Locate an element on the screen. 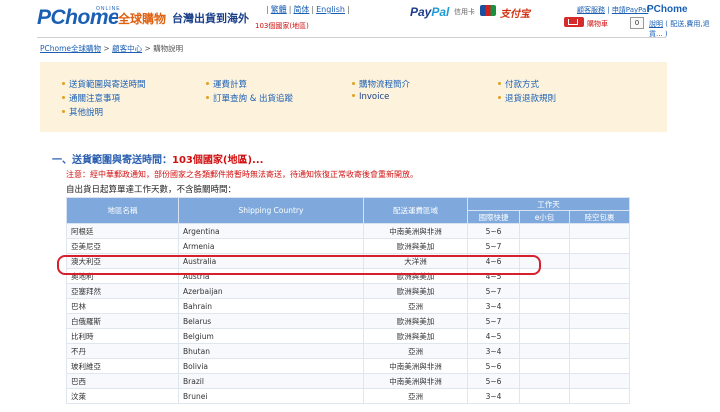 The image size is (720, 412). country-cell: Azerbaijan is located at coordinates (271, 291).